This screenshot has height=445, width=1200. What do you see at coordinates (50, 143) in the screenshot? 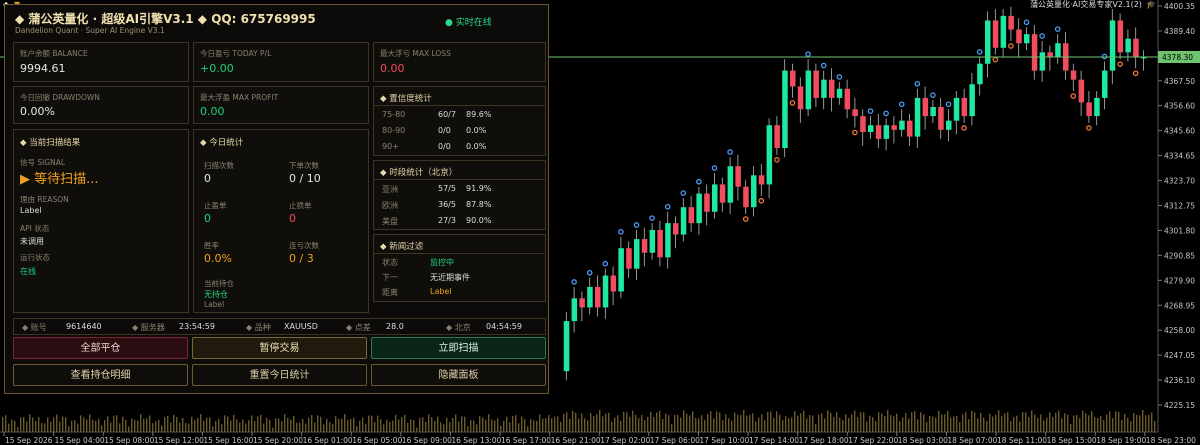
I see `scan-result-title: ◆ 当前扫描结果` at bounding box center [50, 143].